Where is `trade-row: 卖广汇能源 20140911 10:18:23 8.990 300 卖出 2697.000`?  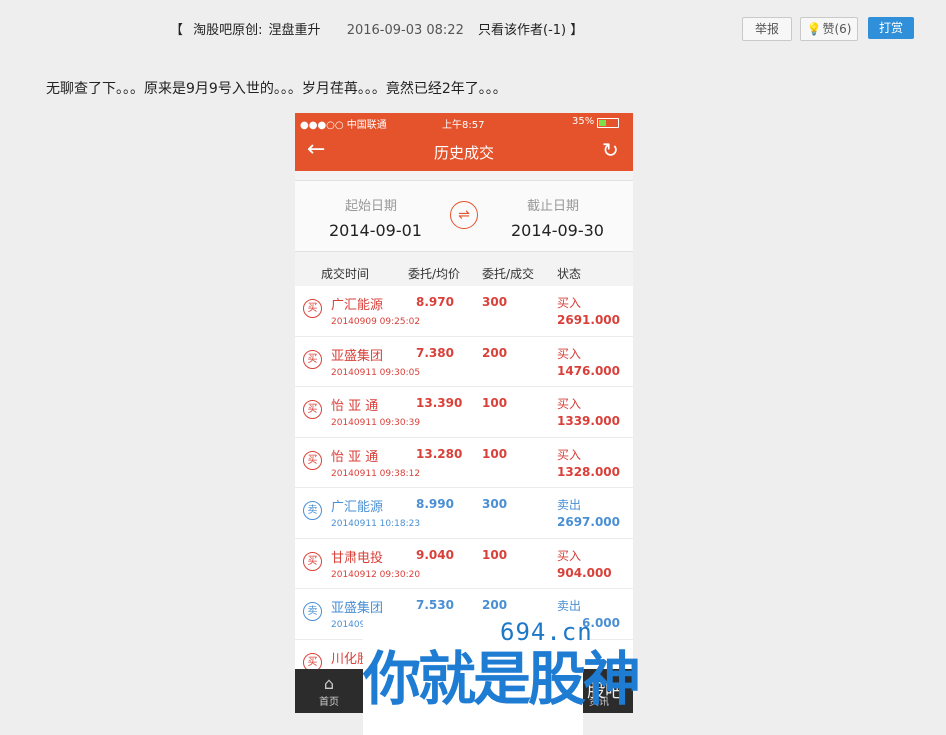 trade-row: 卖广汇能源 20140911 10:18:23 8.990 300 卖出 2697.000 is located at coordinates (464, 513).